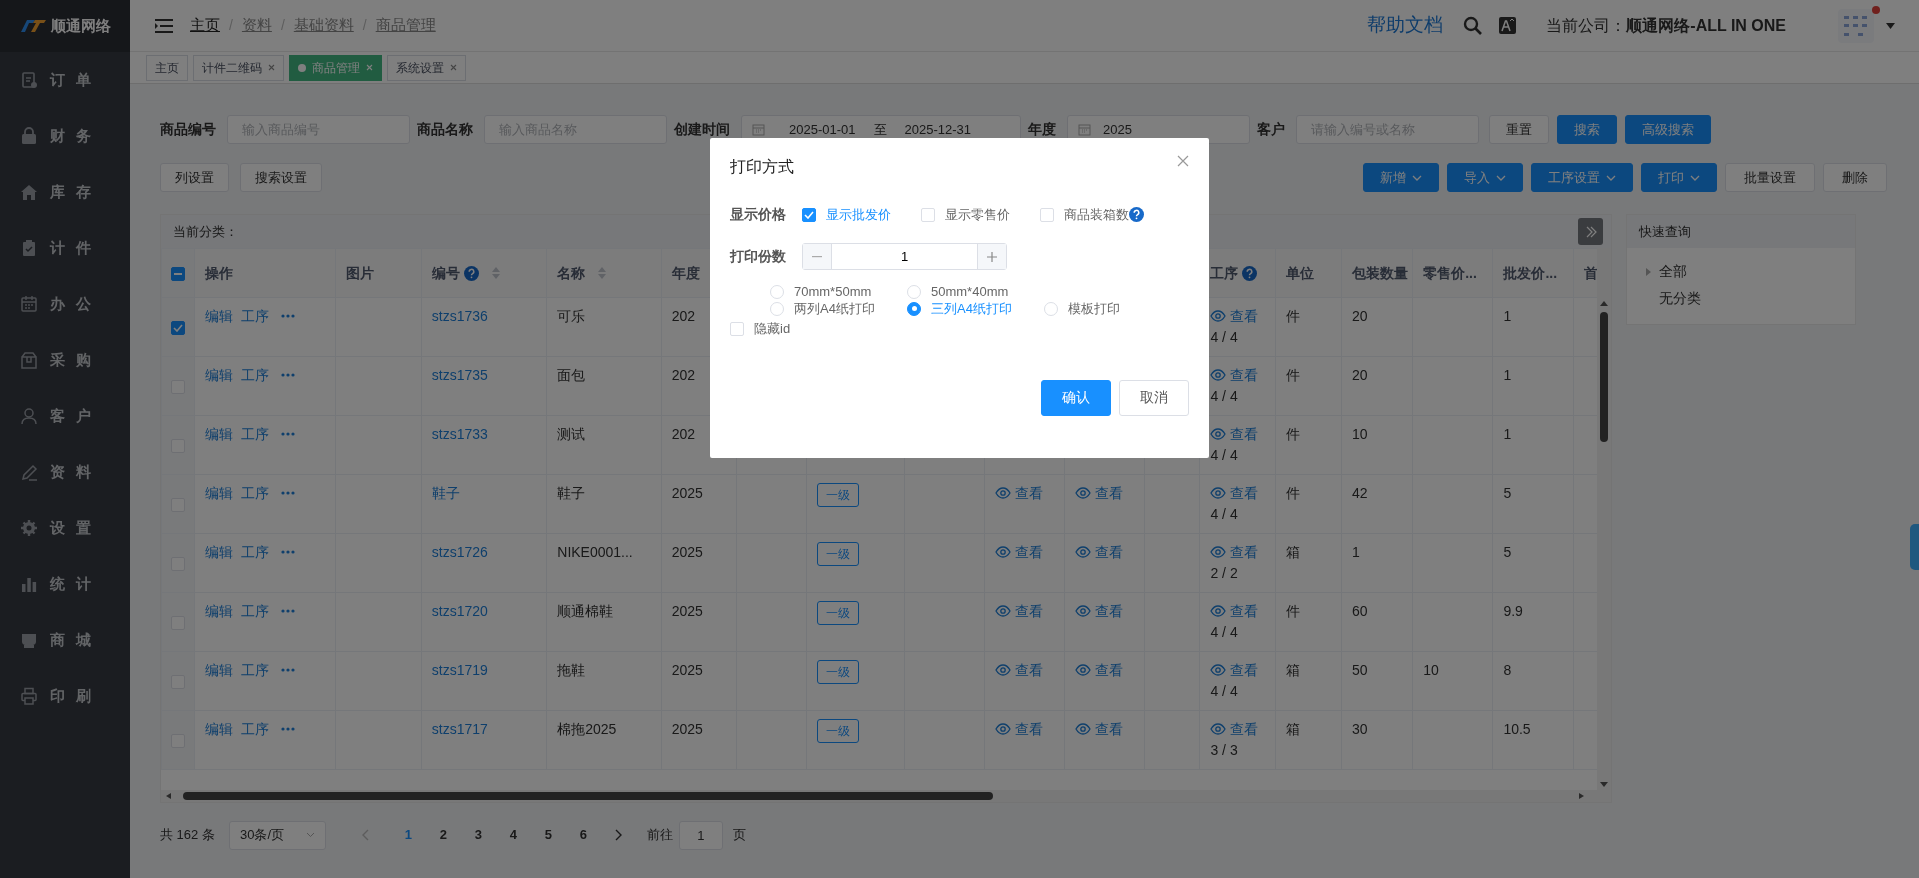 The height and width of the screenshot is (878, 1919). I want to click on product-code-link: stzs1733, so click(459, 434).